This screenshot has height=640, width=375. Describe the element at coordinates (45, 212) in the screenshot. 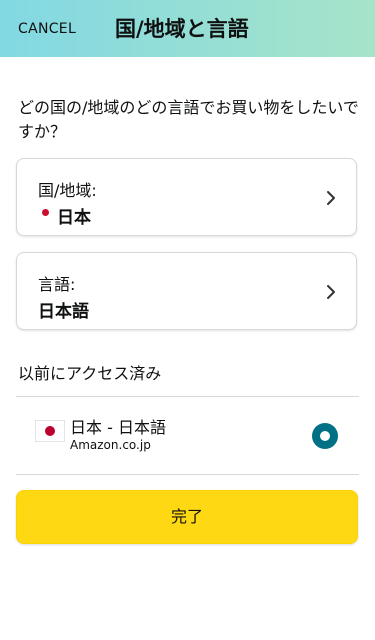

I see `country-dot-icon` at that location.